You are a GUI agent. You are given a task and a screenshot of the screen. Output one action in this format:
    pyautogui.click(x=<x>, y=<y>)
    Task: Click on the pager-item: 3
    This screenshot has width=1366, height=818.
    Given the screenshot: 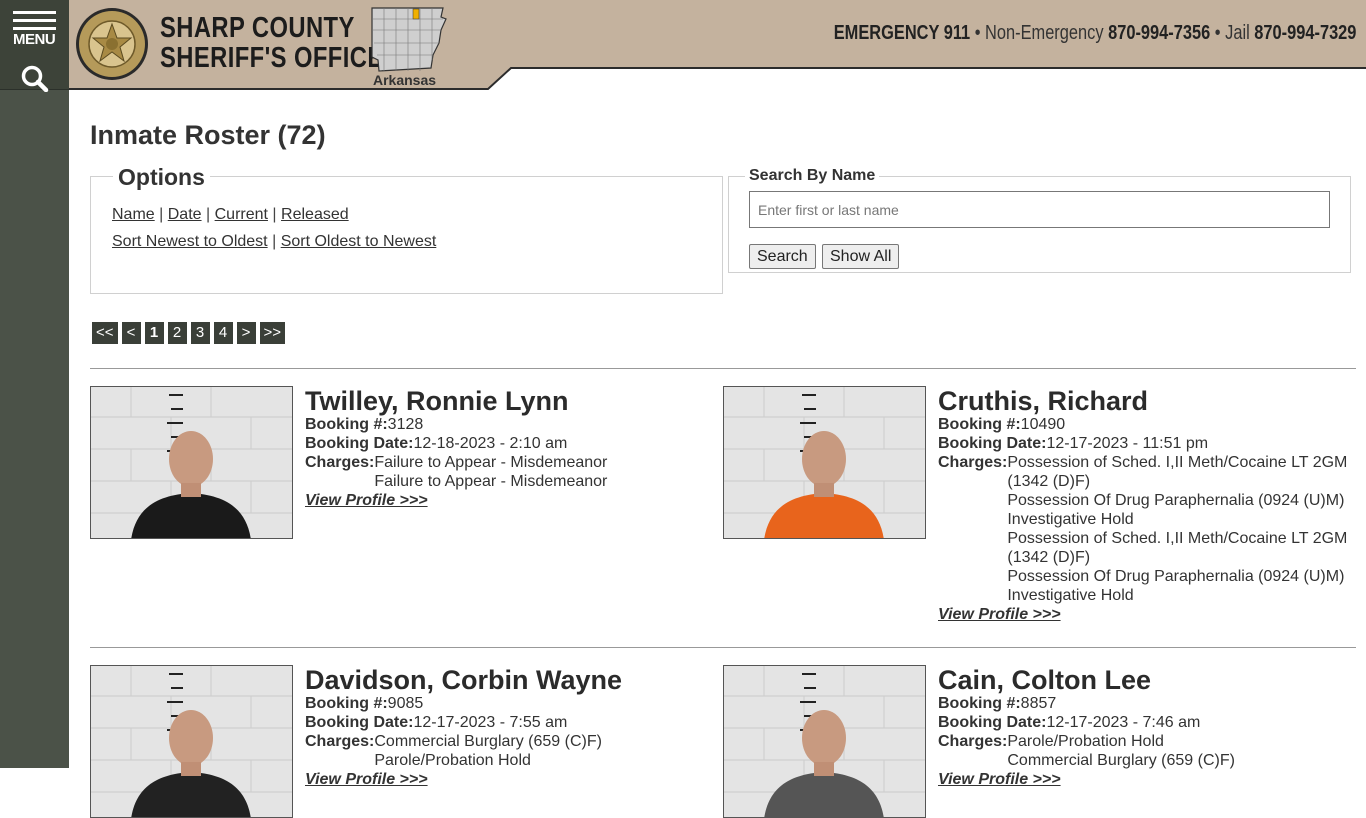 What is the action you would take?
    pyautogui.click(x=200, y=333)
    